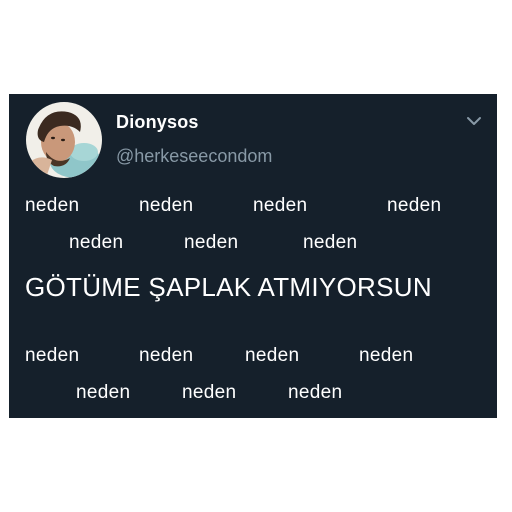  Describe the element at coordinates (194, 156) in the screenshot. I see `user-handle: @herkeseecondom` at that location.